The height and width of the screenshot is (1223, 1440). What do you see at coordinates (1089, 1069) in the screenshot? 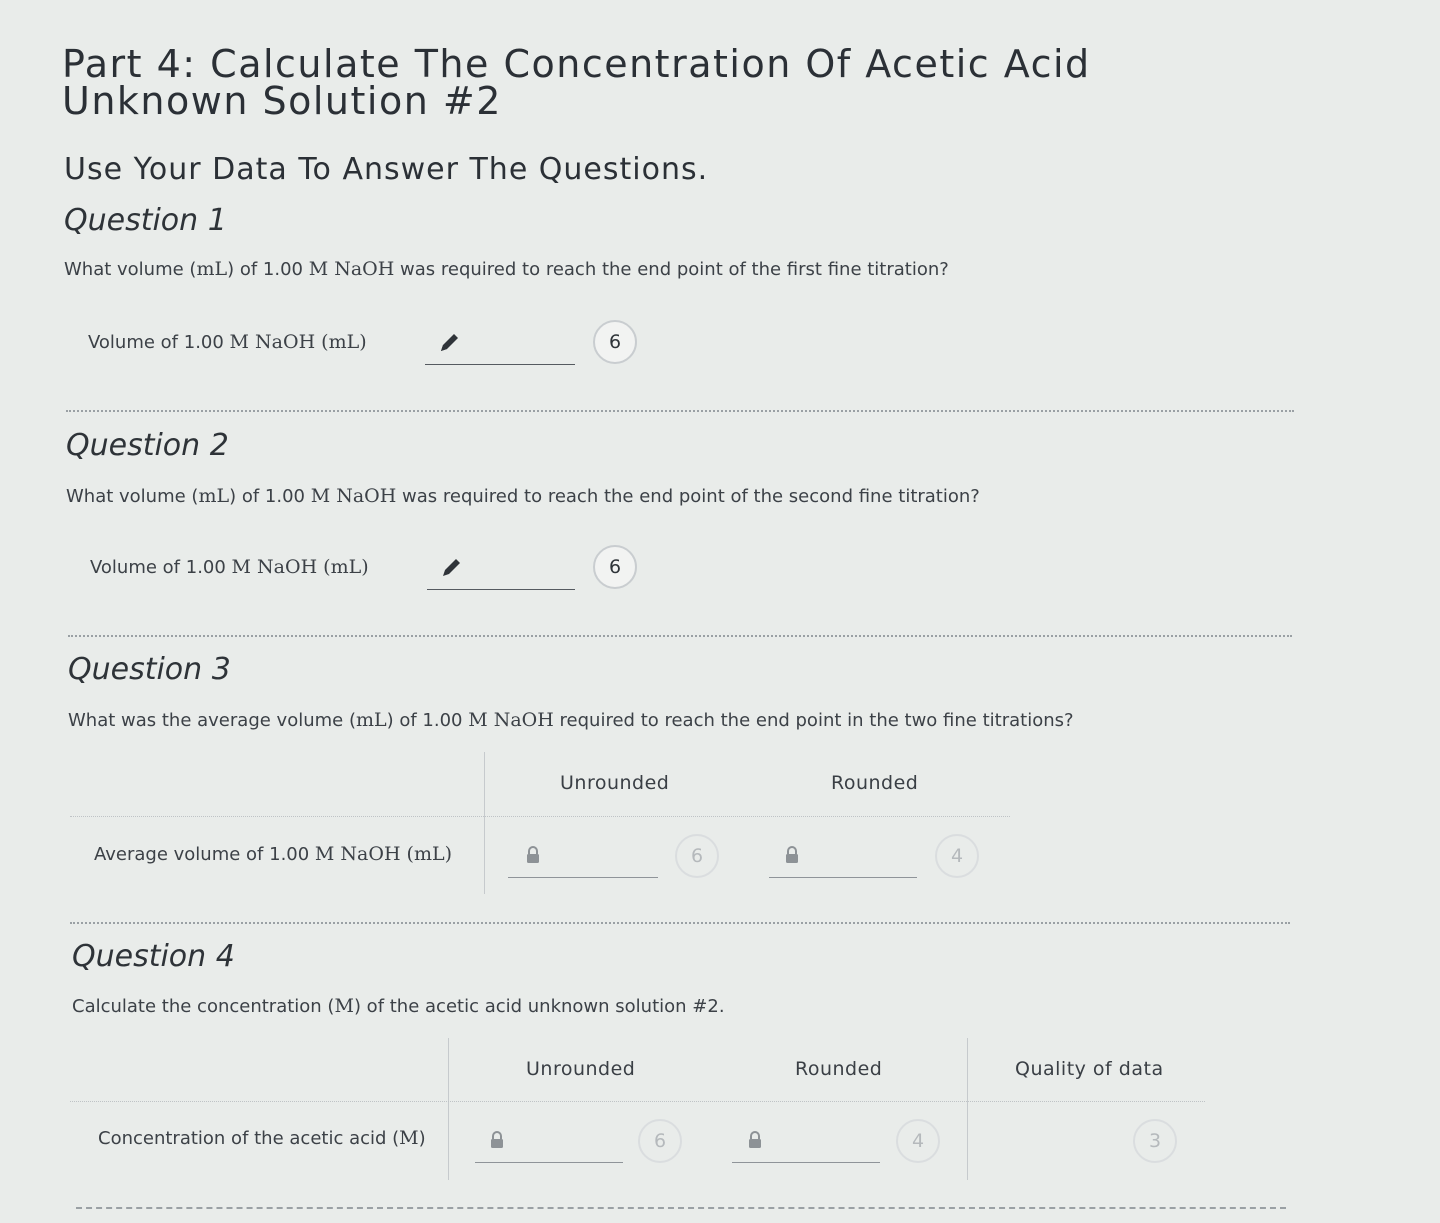
I see `column-header-quality: Quality of data` at bounding box center [1089, 1069].